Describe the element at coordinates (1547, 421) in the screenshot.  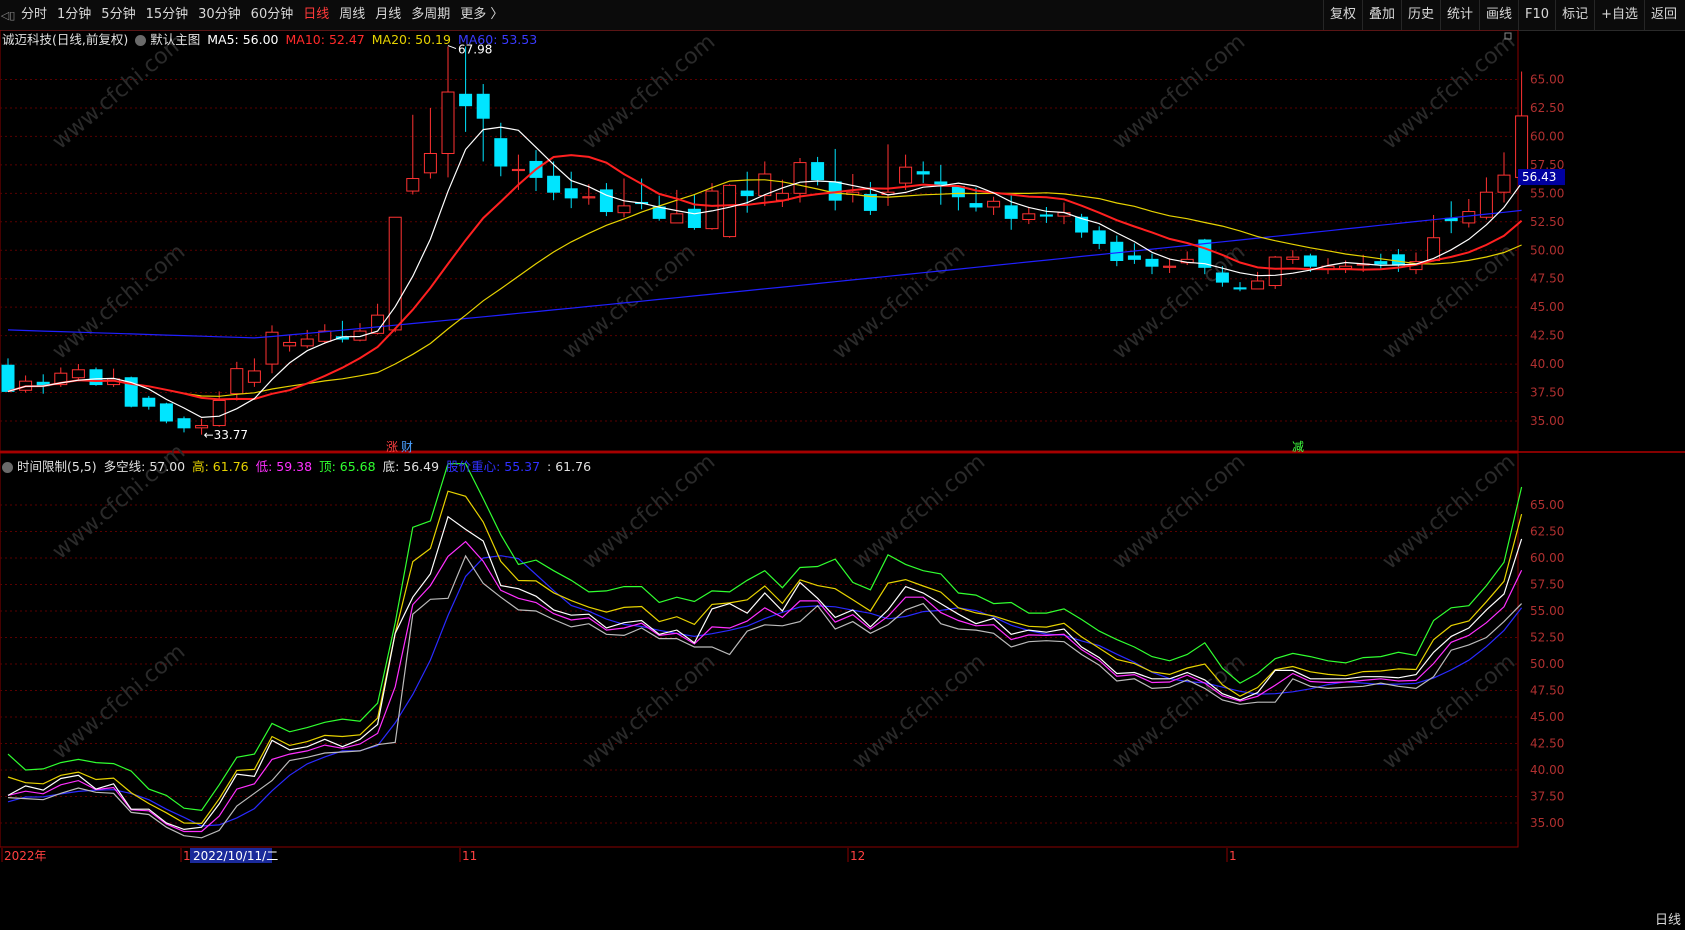
I see `price-axis-label: 35.00` at that location.